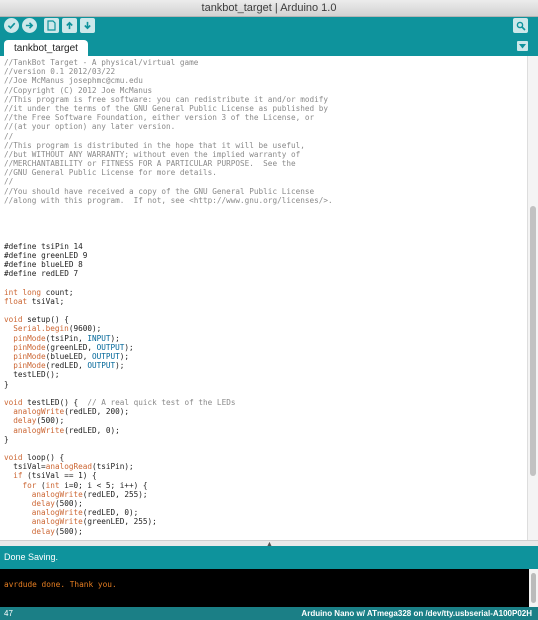 The height and width of the screenshot is (620, 538). What do you see at coordinates (39, 292) in the screenshot?
I see `code-line: int long count;` at bounding box center [39, 292].